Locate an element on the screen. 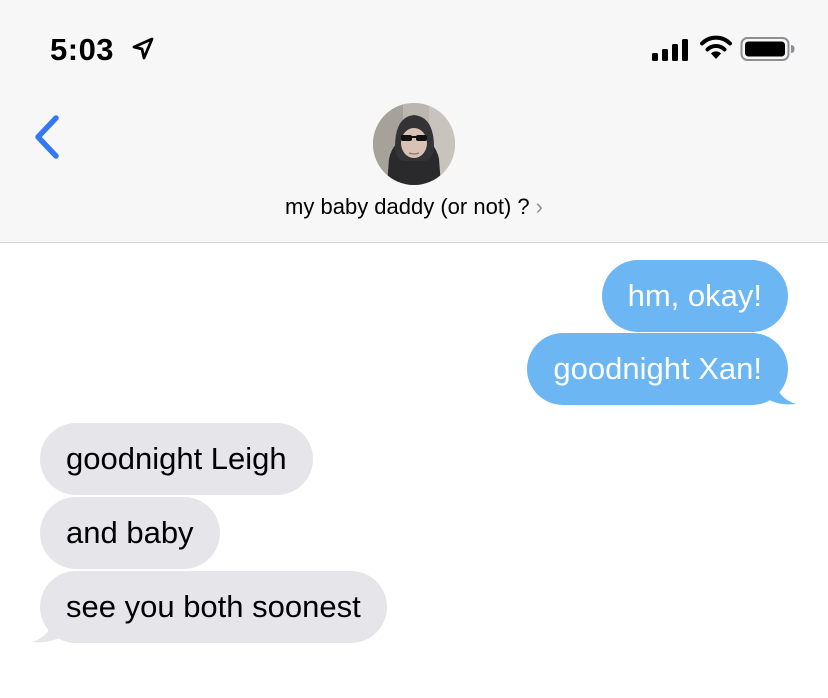 This screenshot has height=698, width=828. chevron-left-icon is located at coordinates (47, 137).